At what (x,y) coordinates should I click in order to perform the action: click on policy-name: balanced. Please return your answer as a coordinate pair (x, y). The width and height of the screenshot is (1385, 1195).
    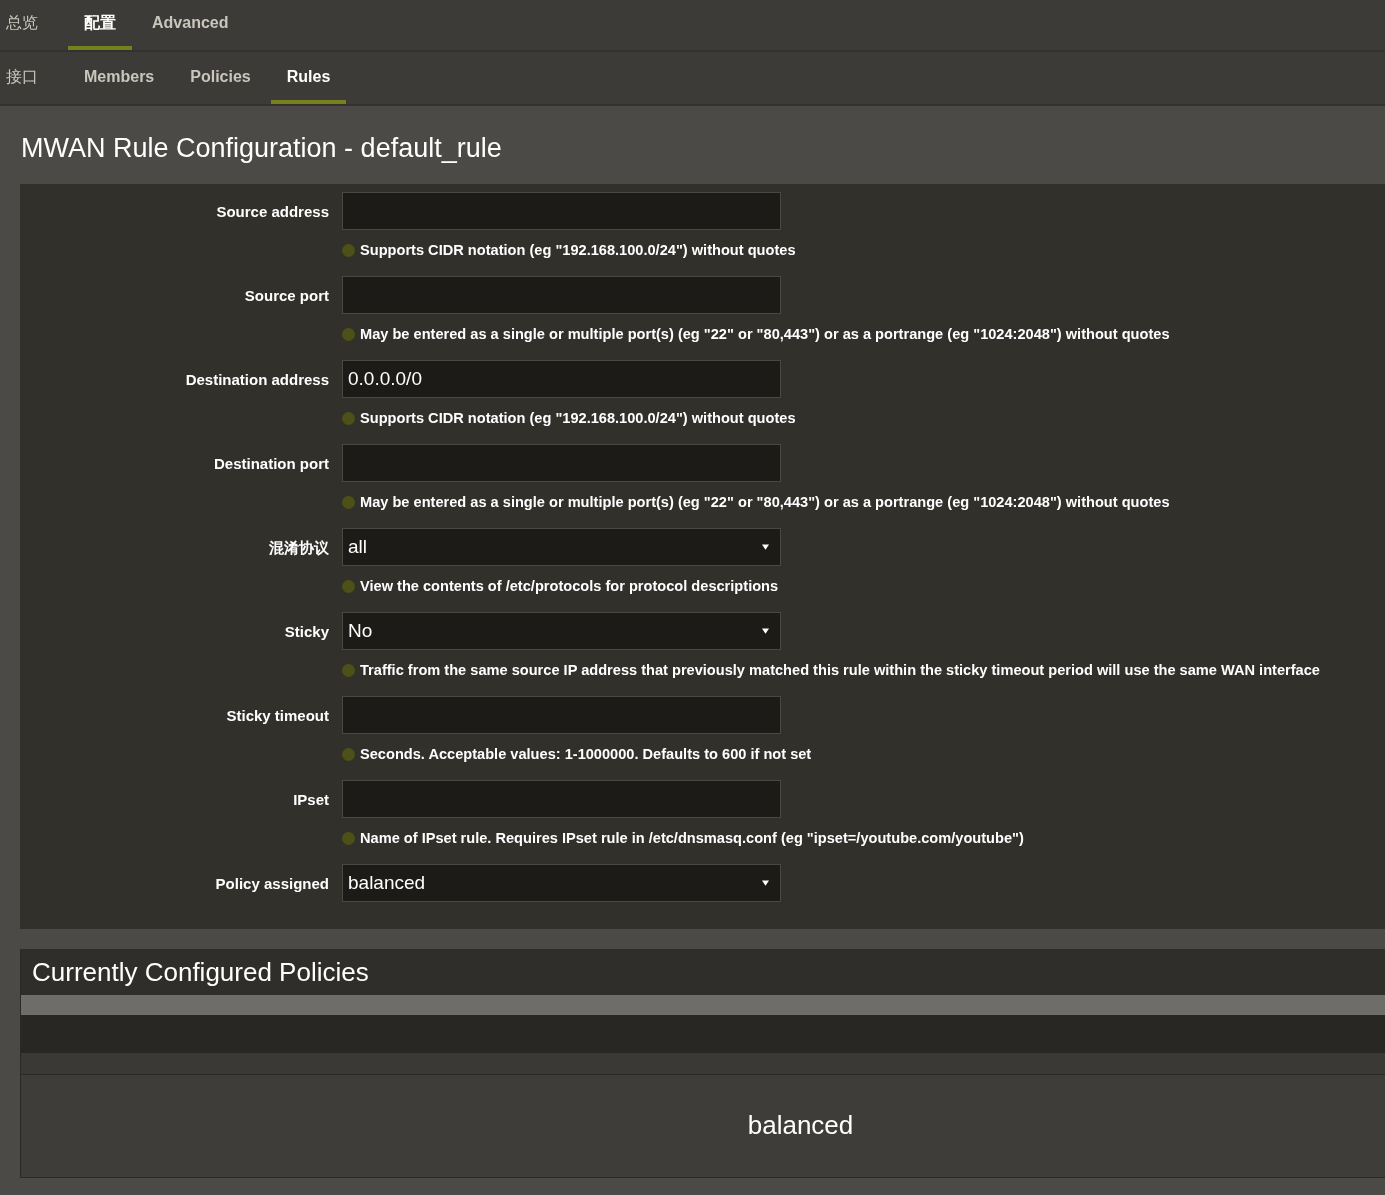
    Looking at the image, I should click on (800, 1125).